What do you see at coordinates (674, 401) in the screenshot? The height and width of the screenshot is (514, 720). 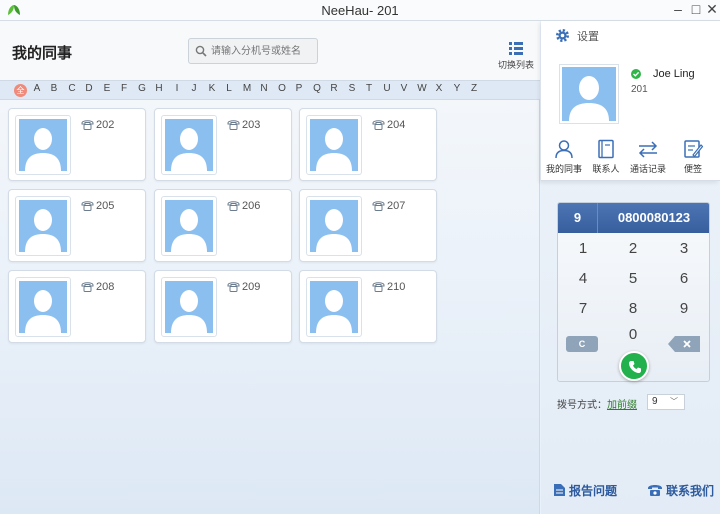 I see `chevron-down-icon: ﹀` at bounding box center [674, 401].